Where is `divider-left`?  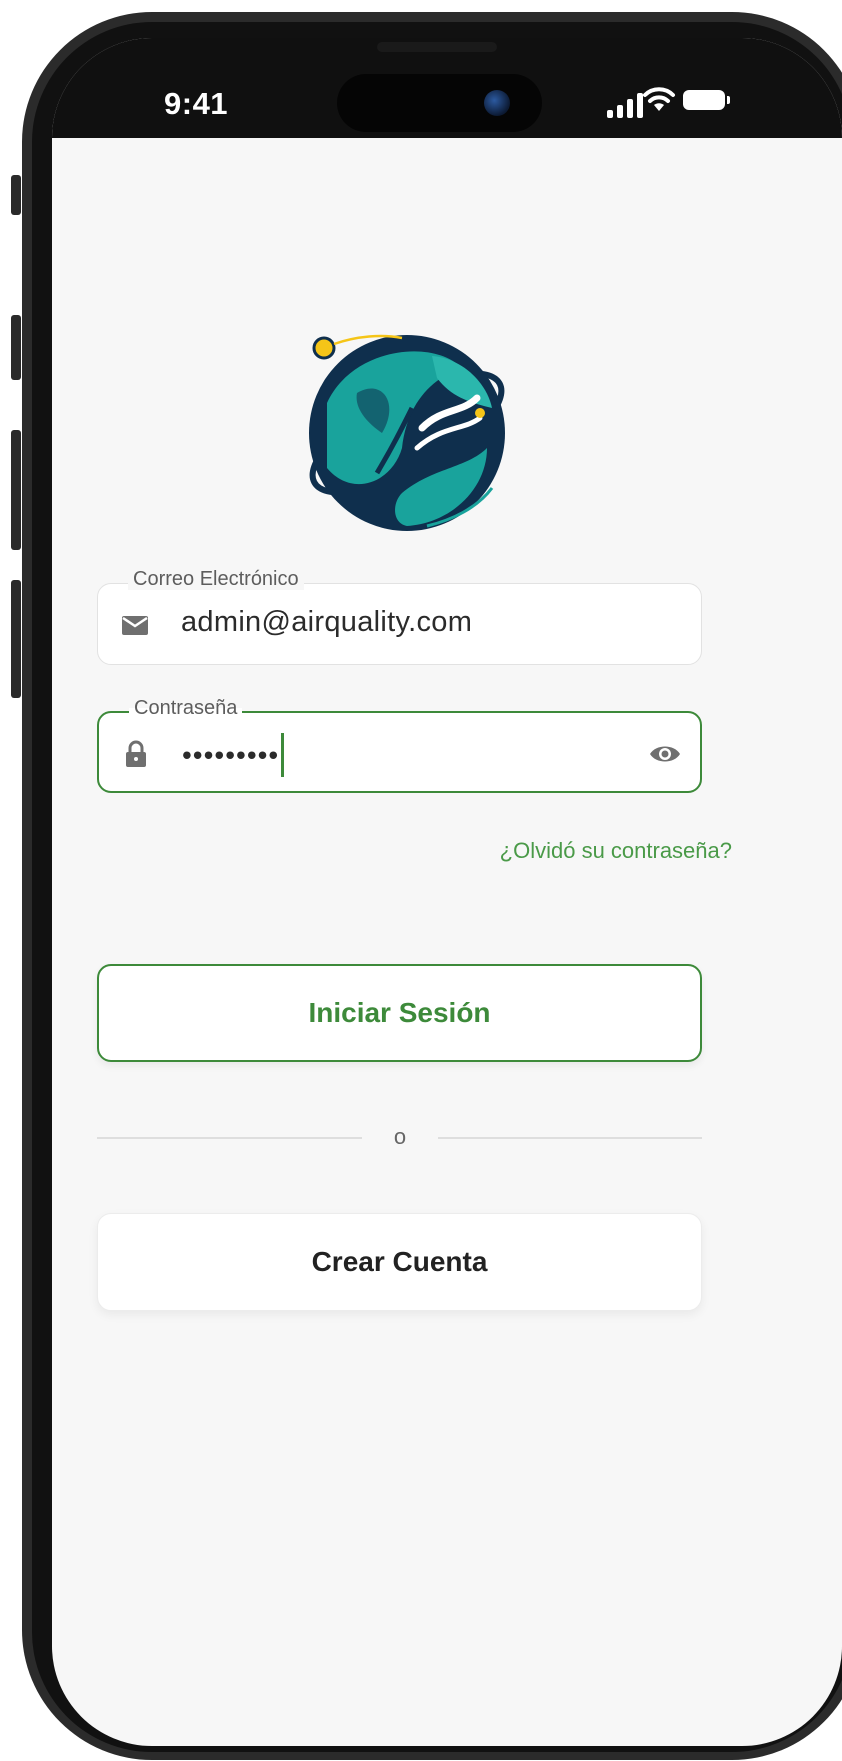
divider-left is located at coordinates (229, 1138).